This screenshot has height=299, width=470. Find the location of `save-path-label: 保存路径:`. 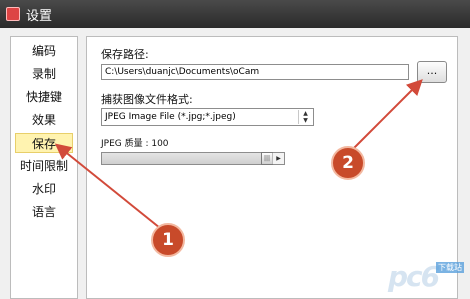

save-path-label: 保存路径: is located at coordinates (125, 54).